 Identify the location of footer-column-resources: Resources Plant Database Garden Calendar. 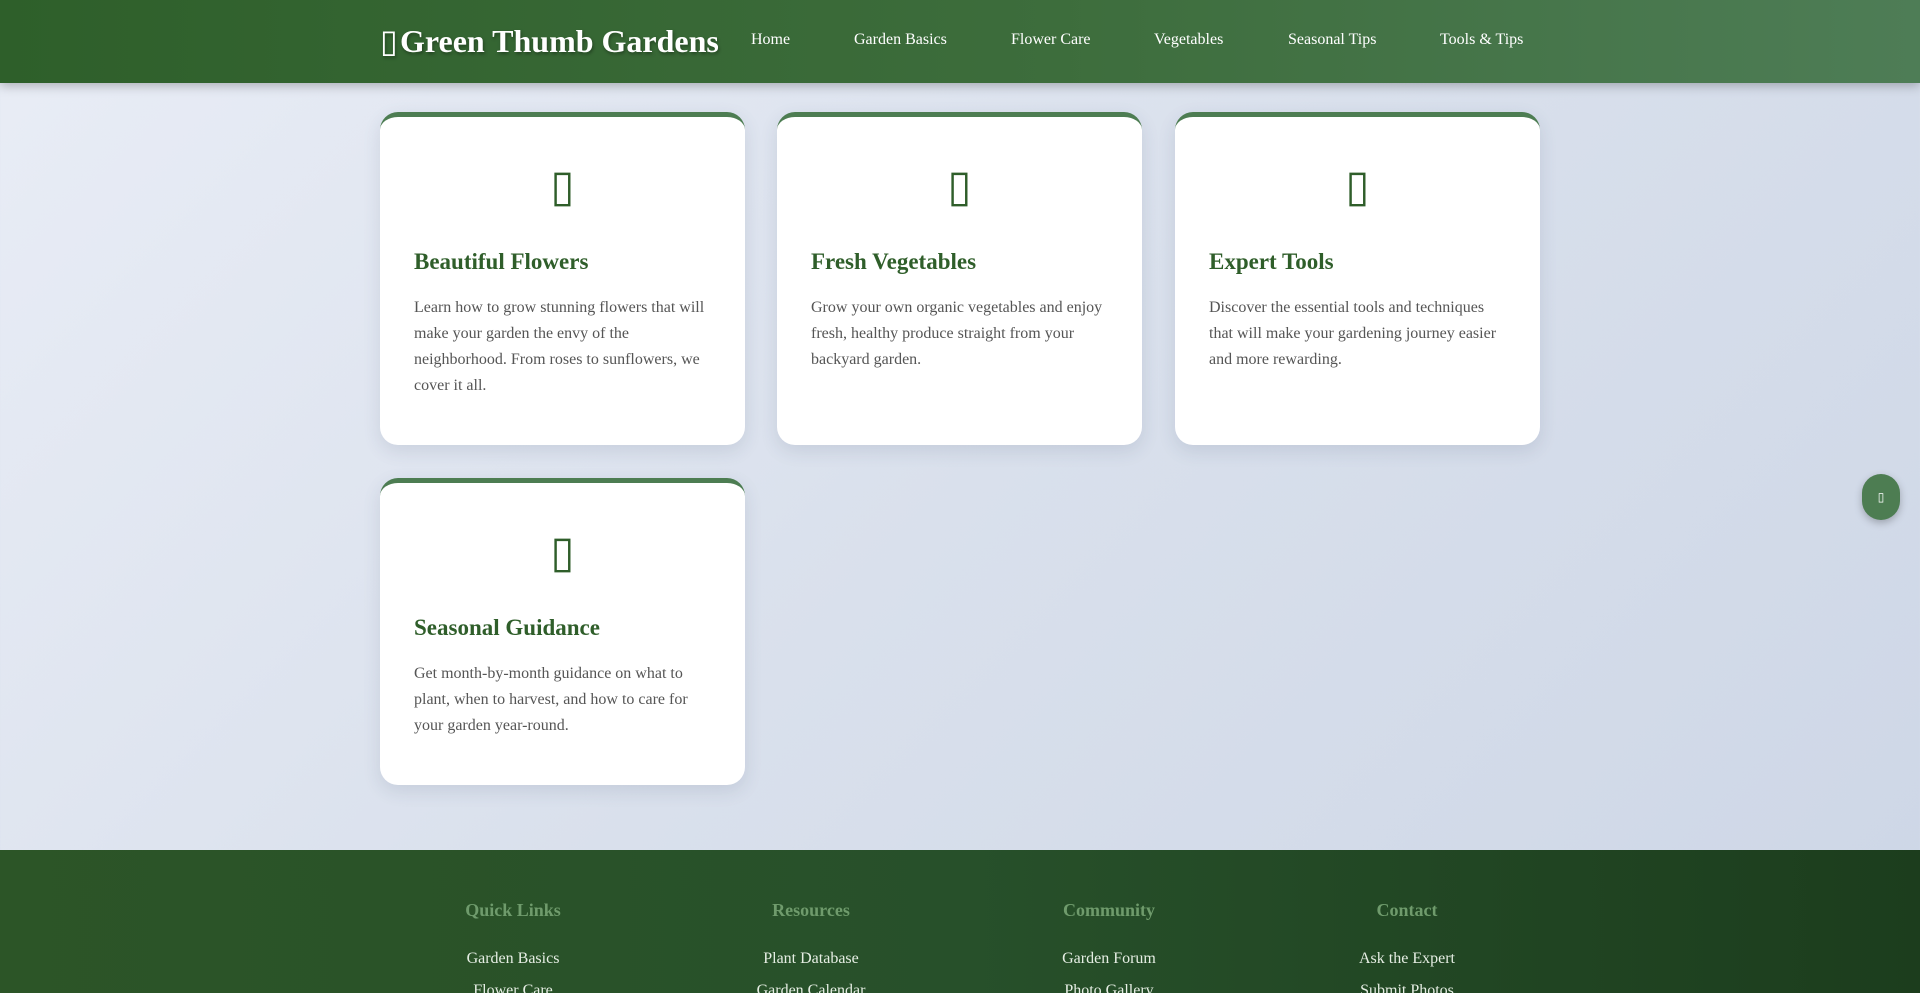
(811, 946).